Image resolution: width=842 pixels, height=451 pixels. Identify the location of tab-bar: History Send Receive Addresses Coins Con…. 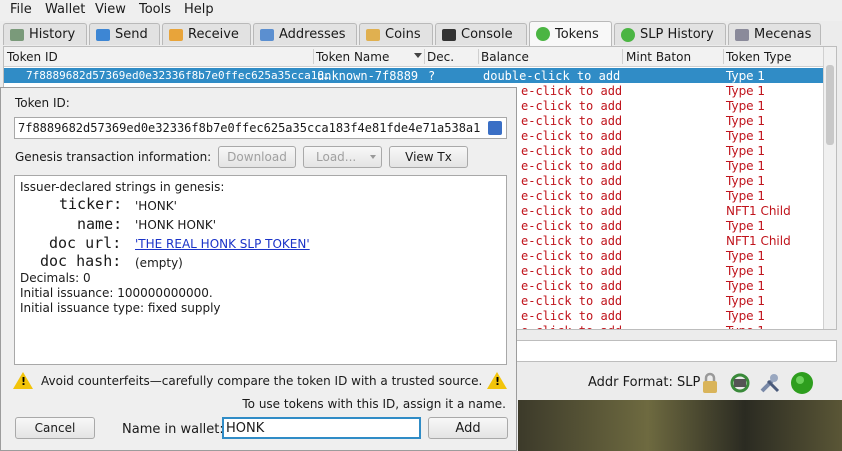
(421, 33).